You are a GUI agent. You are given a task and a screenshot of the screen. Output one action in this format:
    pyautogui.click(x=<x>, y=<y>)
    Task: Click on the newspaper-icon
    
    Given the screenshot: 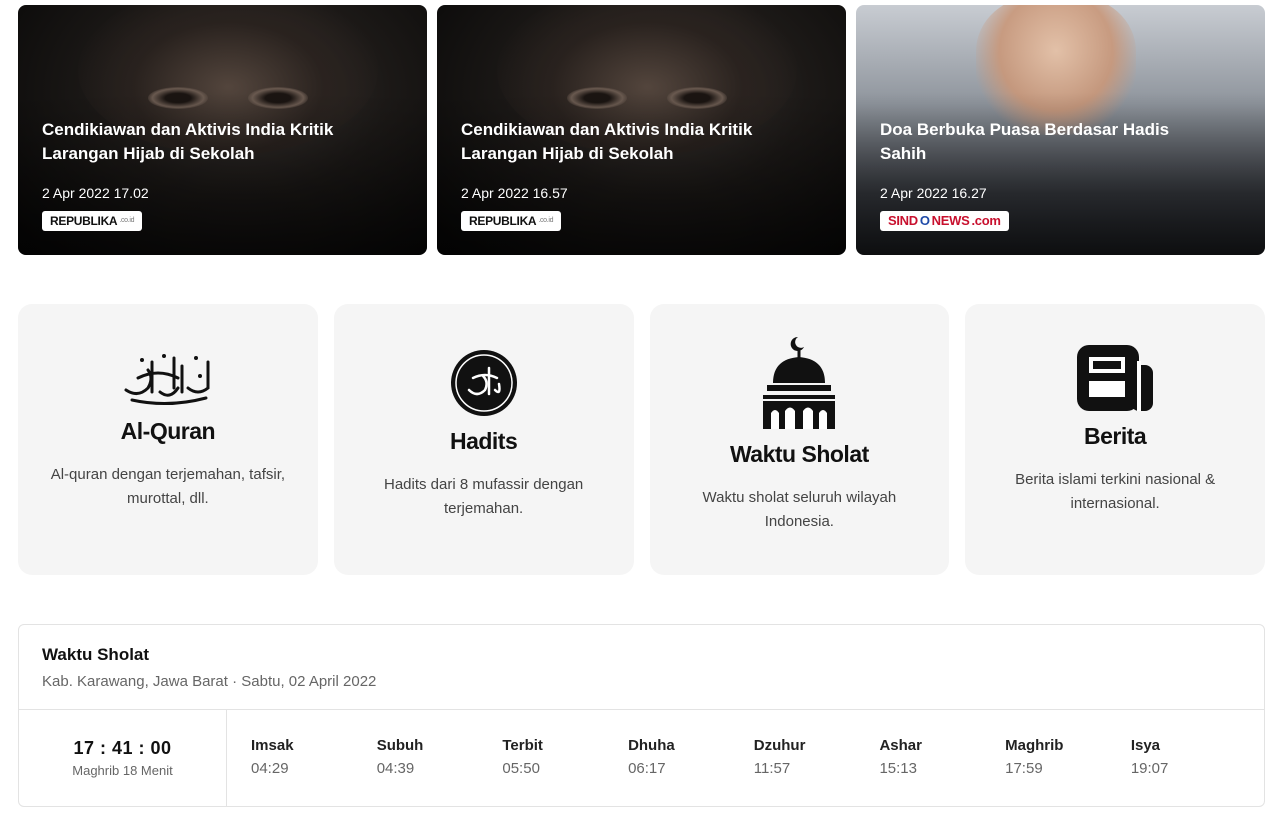 What is the action you would take?
    pyautogui.click(x=1115, y=378)
    